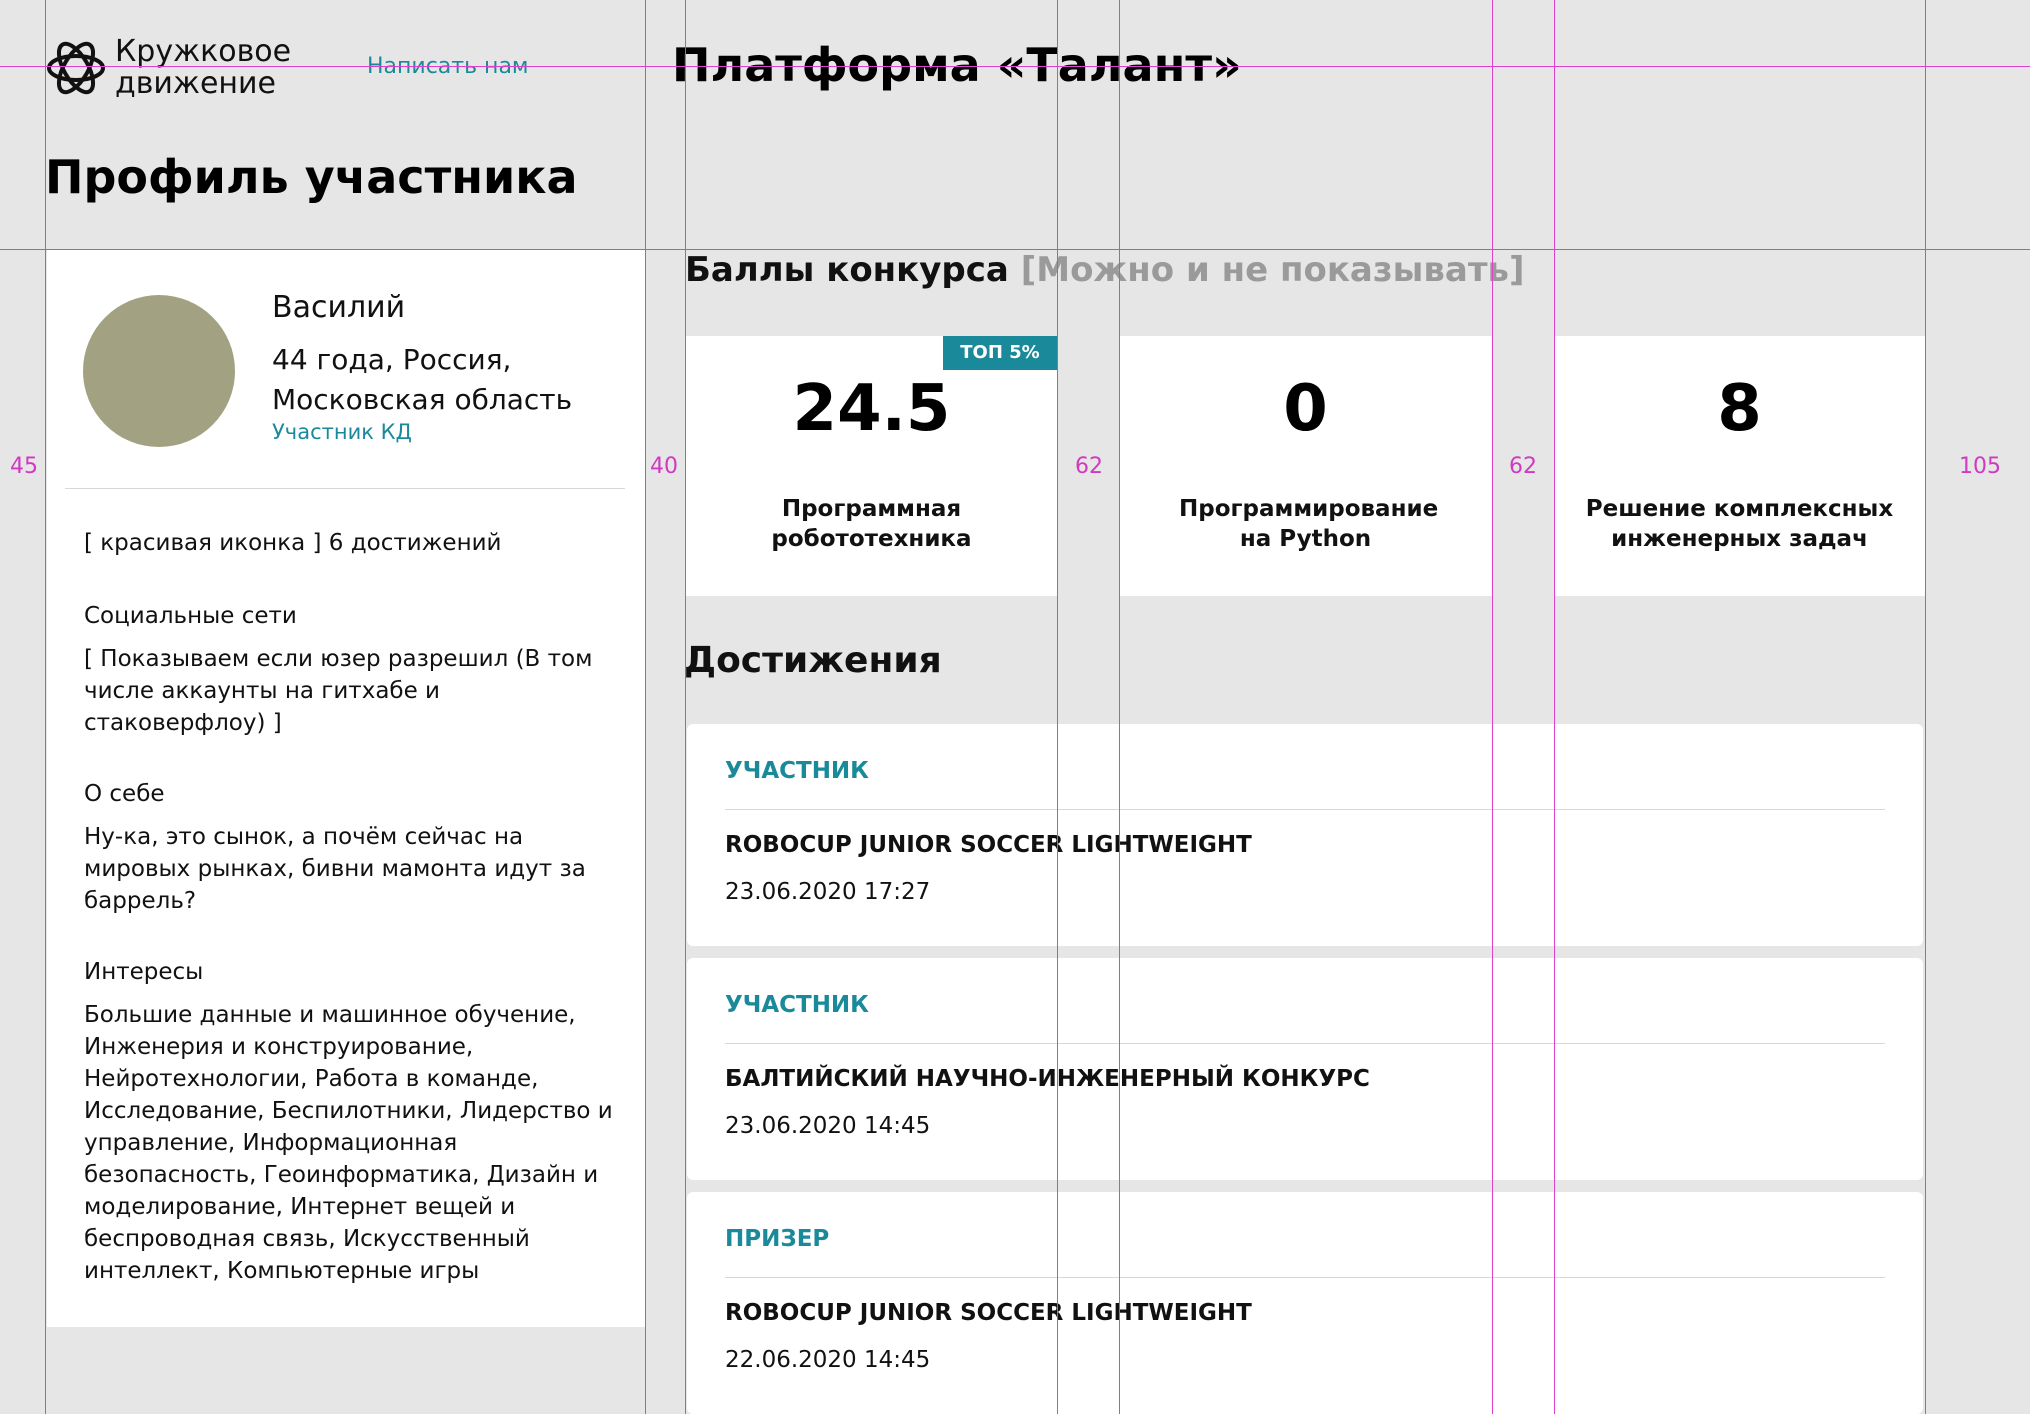 The height and width of the screenshot is (1414, 2030). Describe the element at coordinates (124, 794) in the screenshot. I see `about-heading: О себе` at that location.